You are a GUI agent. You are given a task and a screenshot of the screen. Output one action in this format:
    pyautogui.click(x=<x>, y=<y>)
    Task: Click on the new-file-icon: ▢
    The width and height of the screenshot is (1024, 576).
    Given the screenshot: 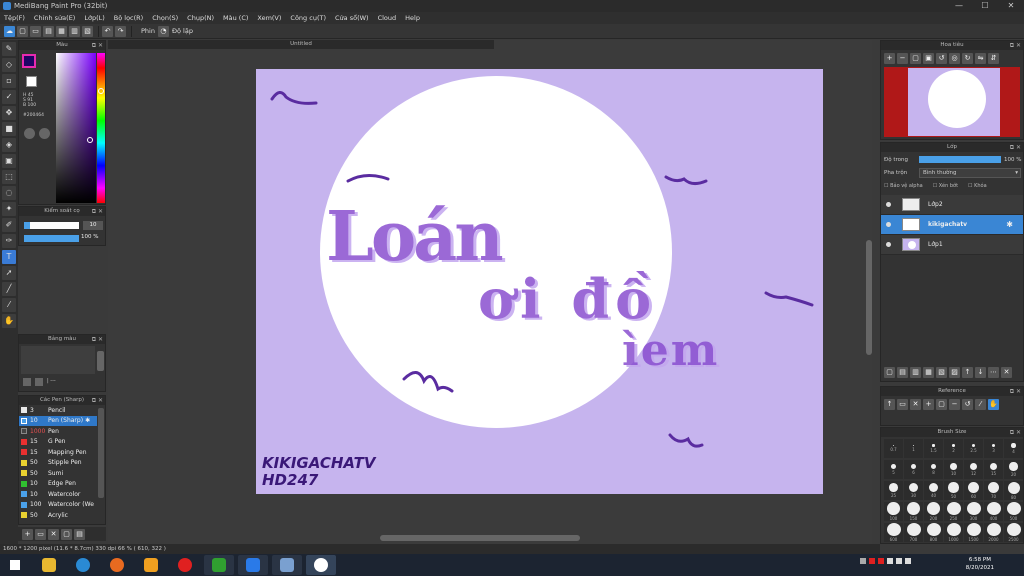 What is the action you would take?
    pyautogui.click(x=22, y=31)
    